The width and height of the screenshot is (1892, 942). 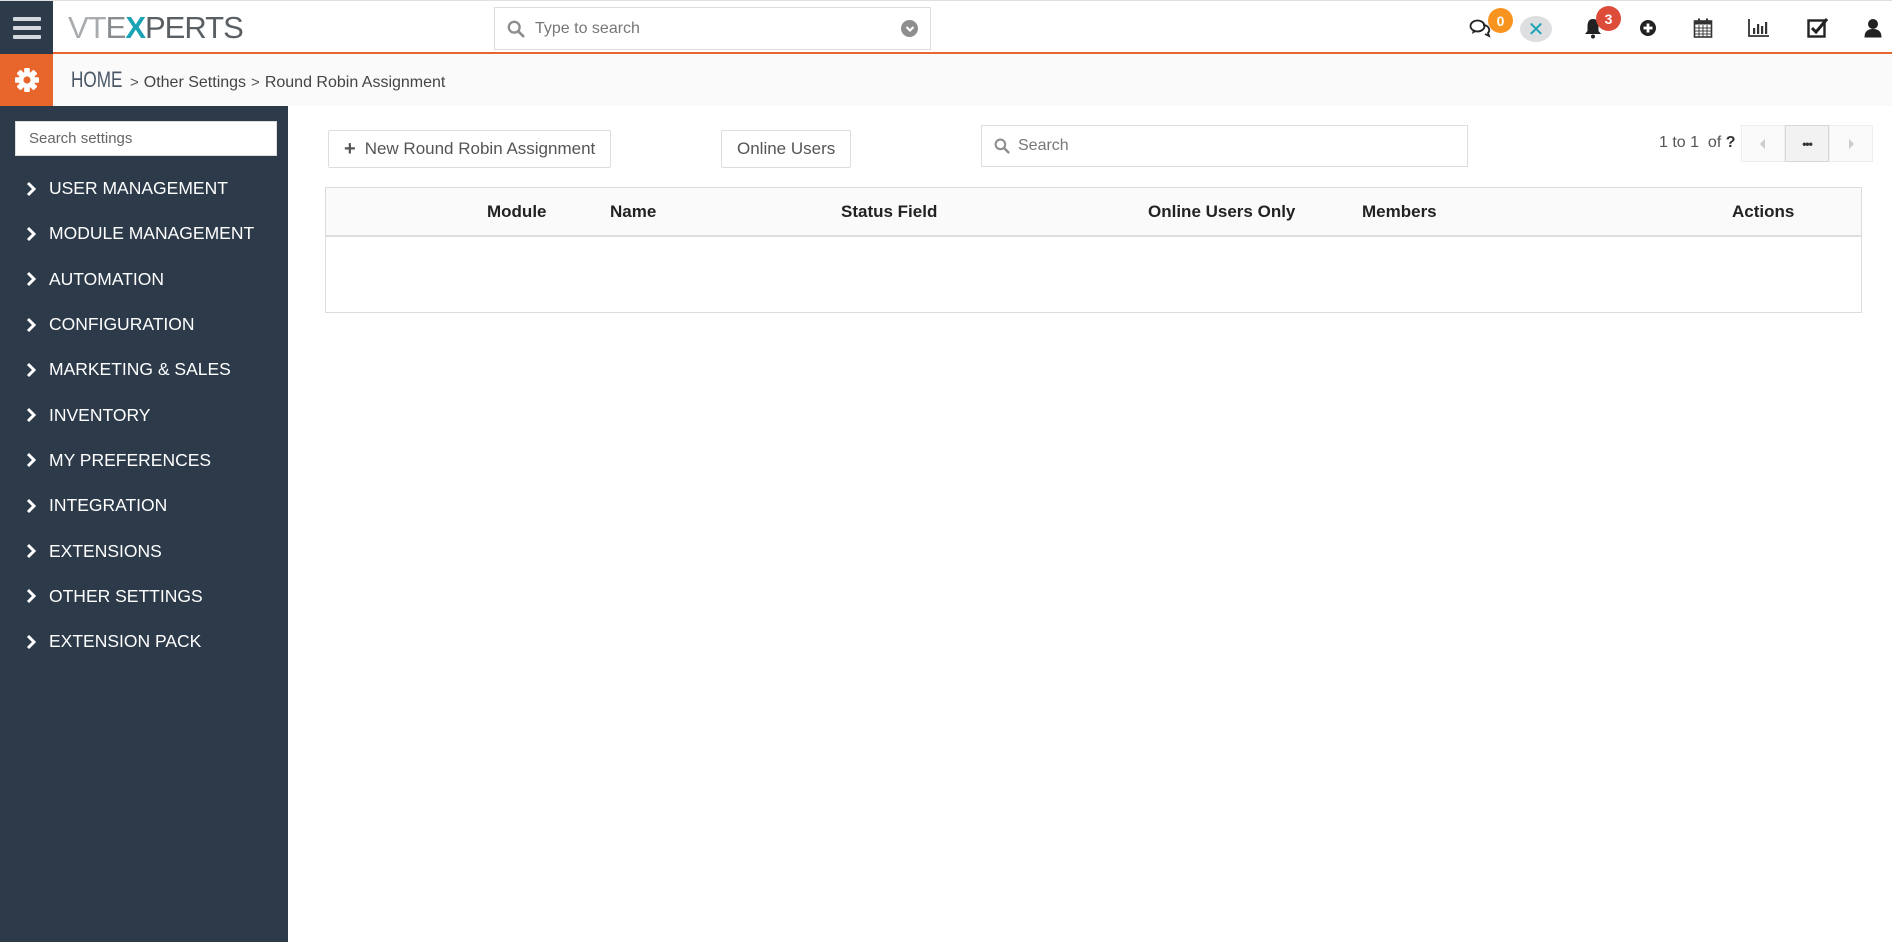 What do you see at coordinates (1679, 142) in the screenshot?
I see `page-range: 1 to 1` at bounding box center [1679, 142].